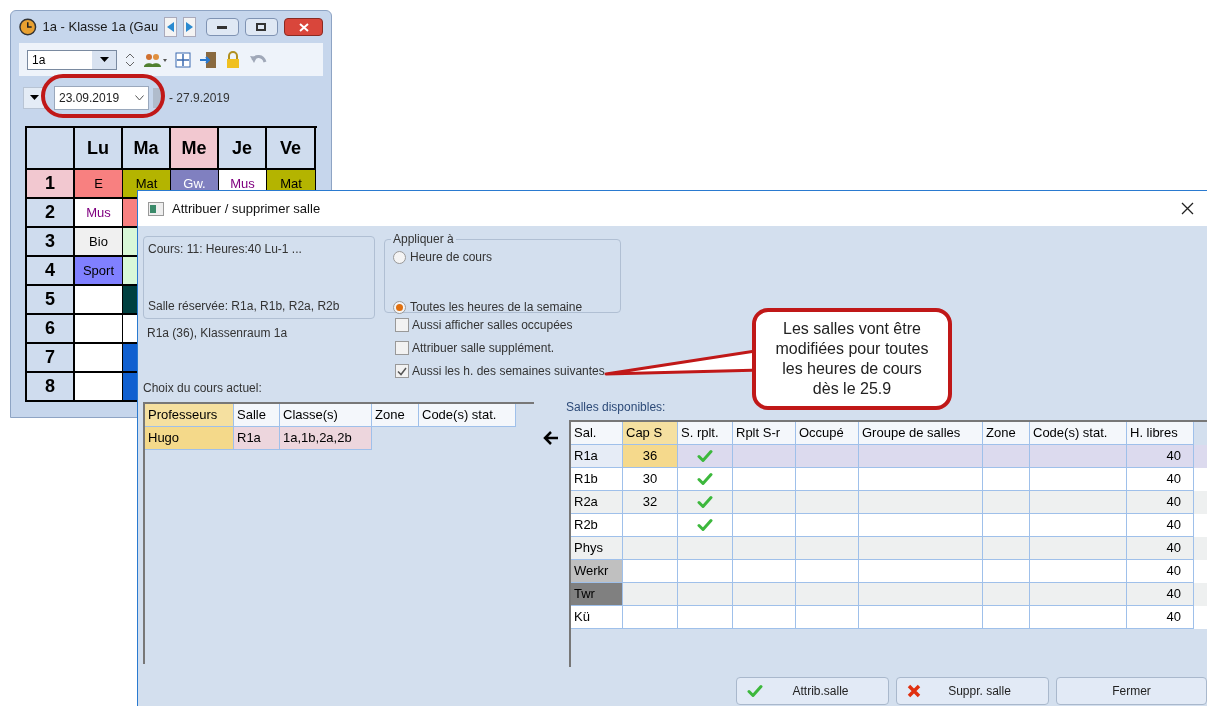 This screenshot has width=1207, height=706. Describe the element at coordinates (705, 433) in the screenshot. I see `column-header: S. rplt.` at that location.